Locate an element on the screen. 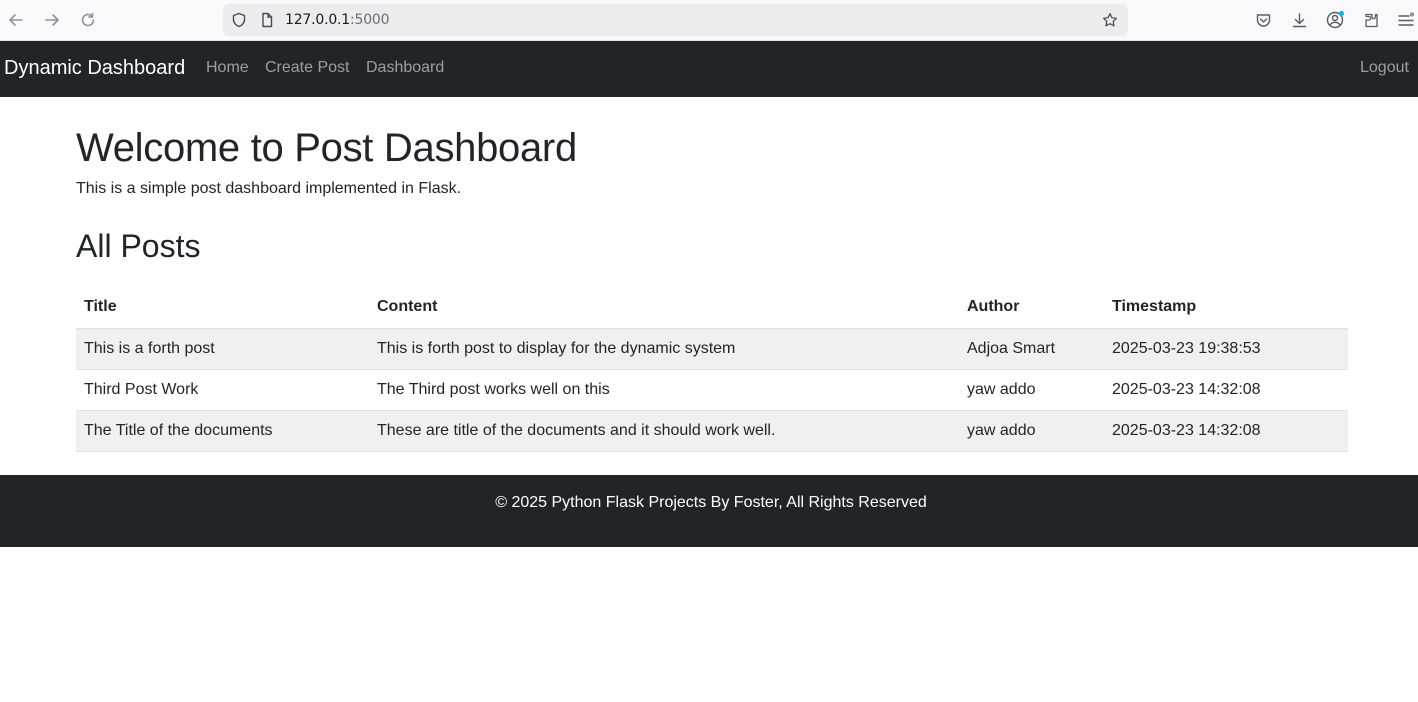 This screenshot has width=1418, height=702. cell-content: The Third post works well on this is located at coordinates (664, 390).